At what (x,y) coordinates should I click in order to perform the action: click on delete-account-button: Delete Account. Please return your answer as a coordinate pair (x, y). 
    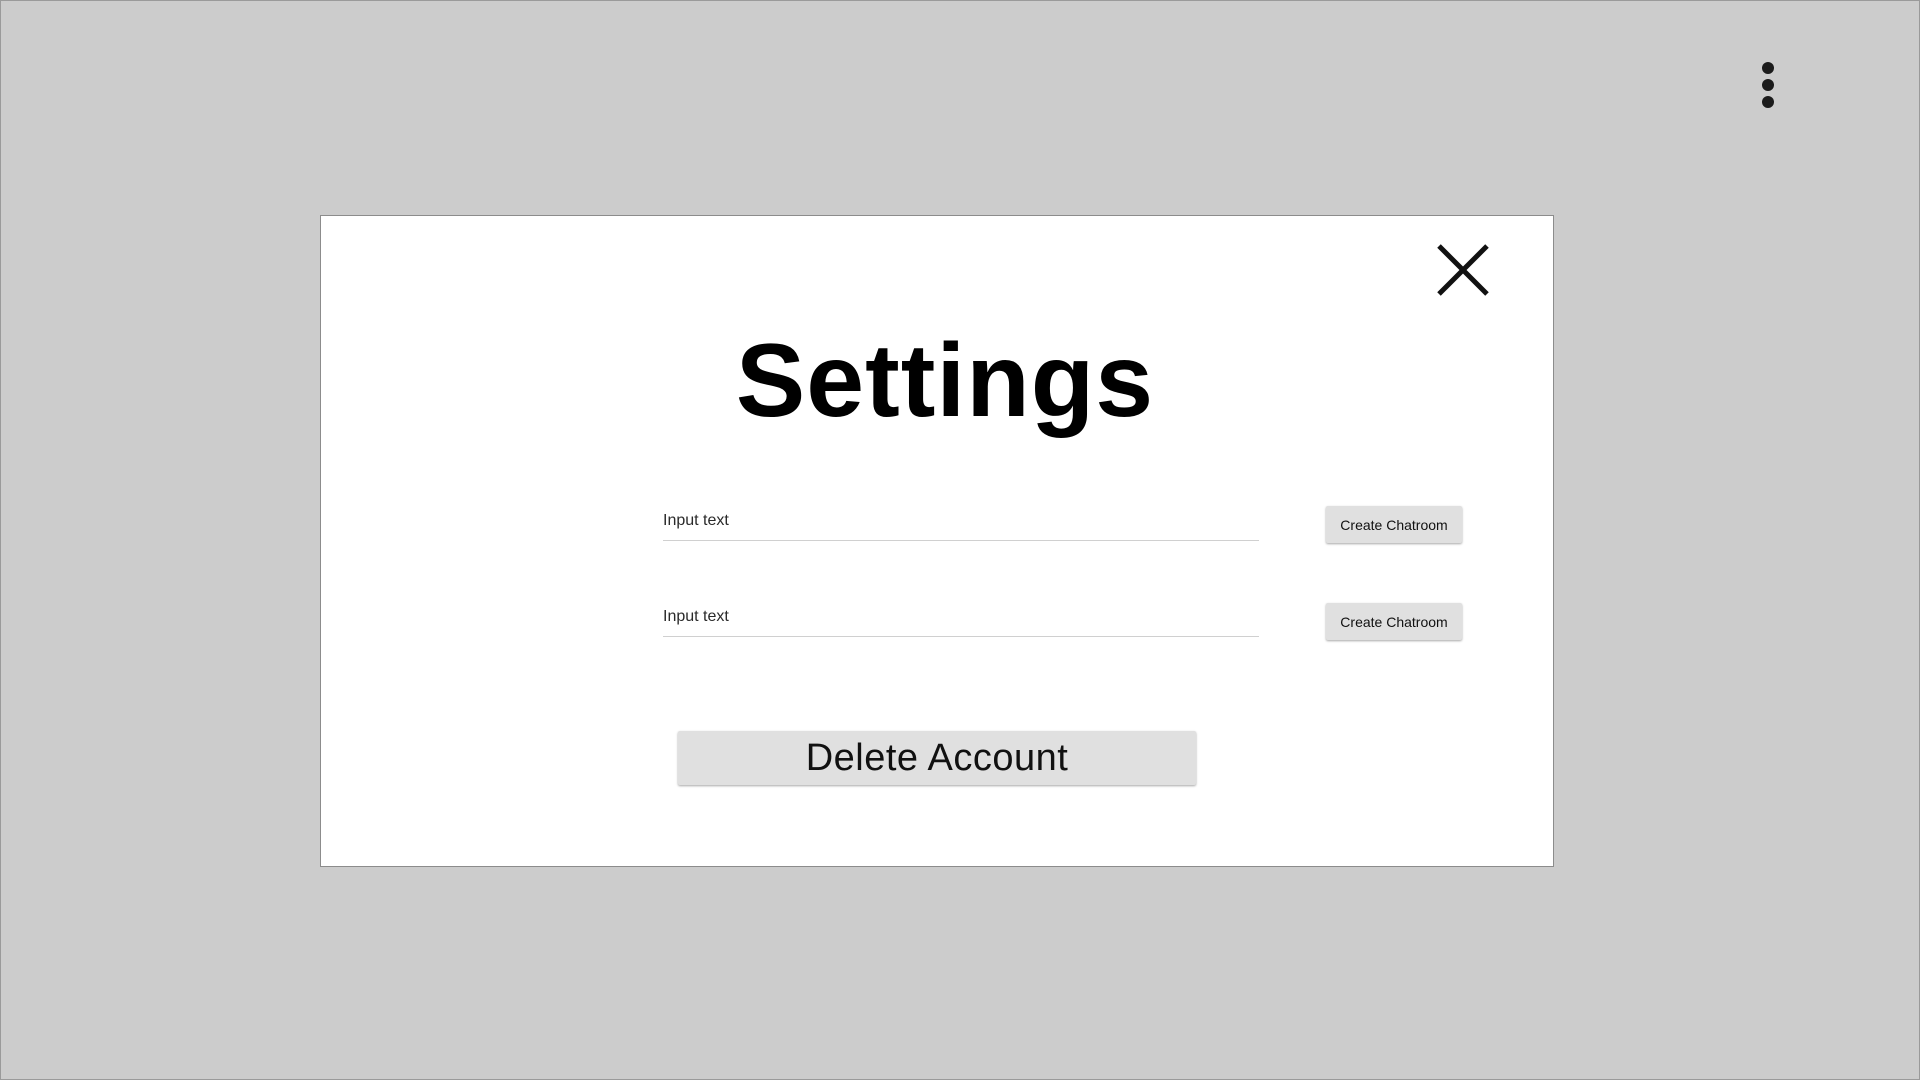
    Looking at the image, I should click on (937, 758).